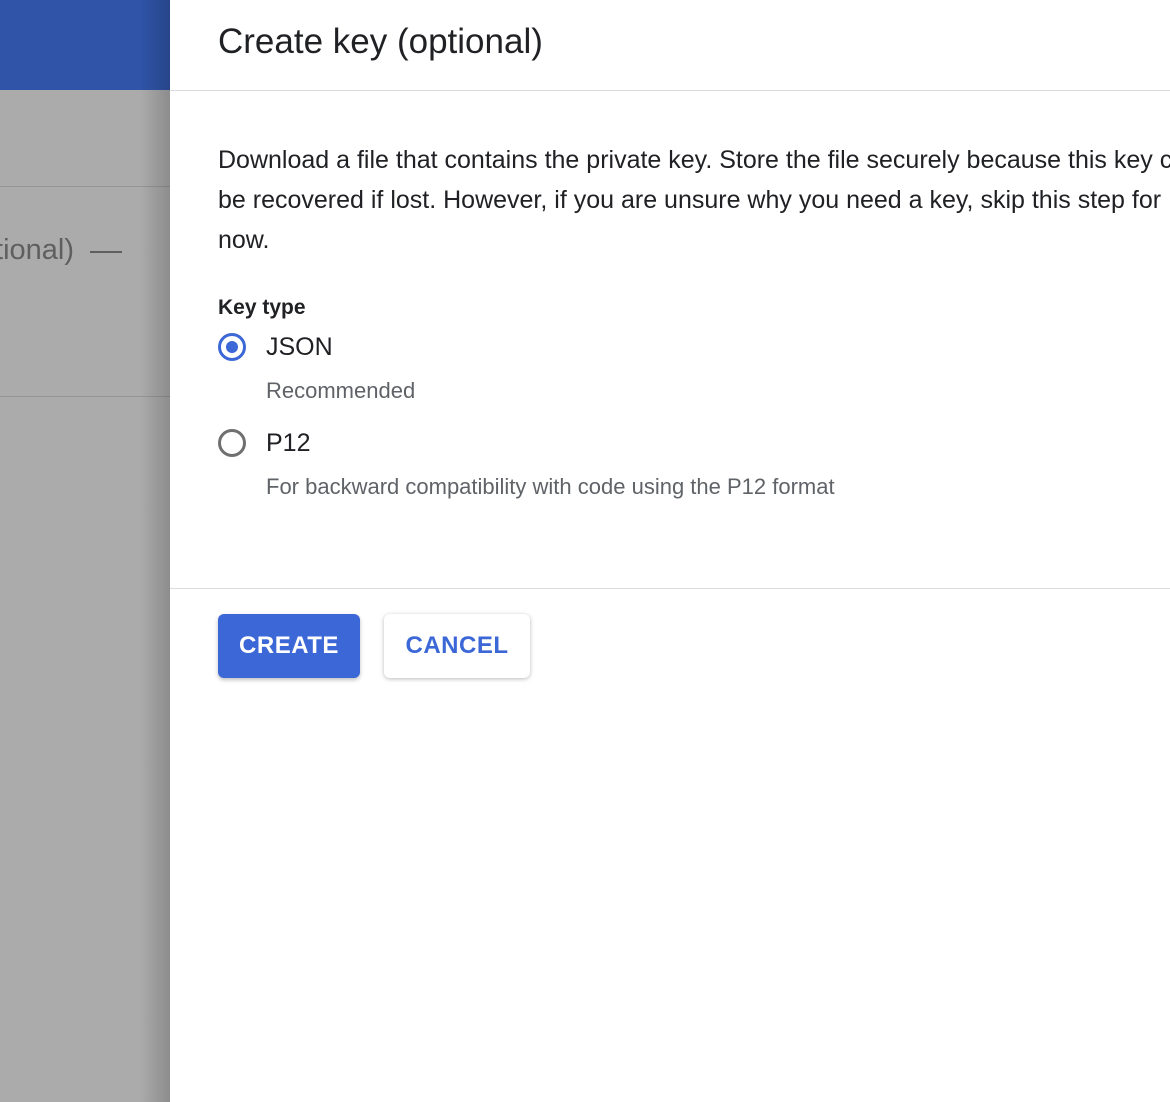 The width and height of the screenshot is (1170, 1102). Describe the element at coordinates (288, 443) in the screenshot. I see `radio-label-p12: P12` at that location.